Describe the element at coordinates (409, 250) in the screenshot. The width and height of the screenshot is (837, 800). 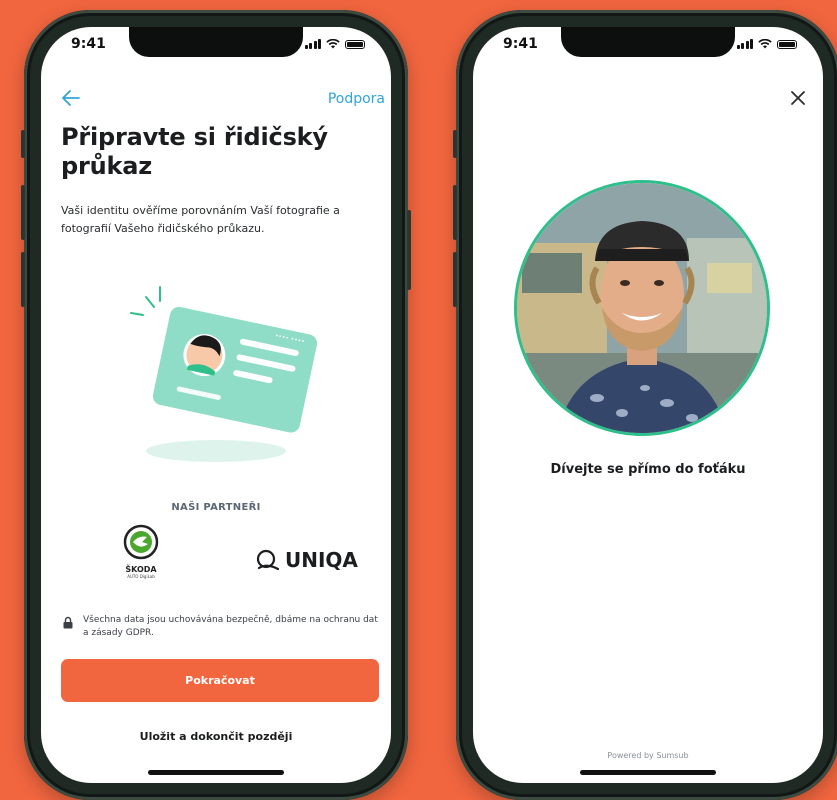
I see `power-button` at that location.